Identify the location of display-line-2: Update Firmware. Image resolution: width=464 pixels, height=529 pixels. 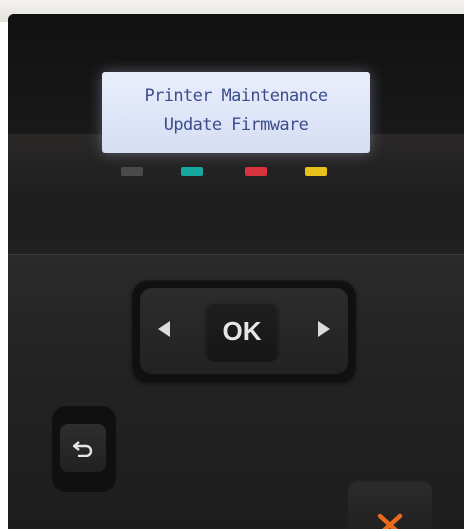
(236, 125).